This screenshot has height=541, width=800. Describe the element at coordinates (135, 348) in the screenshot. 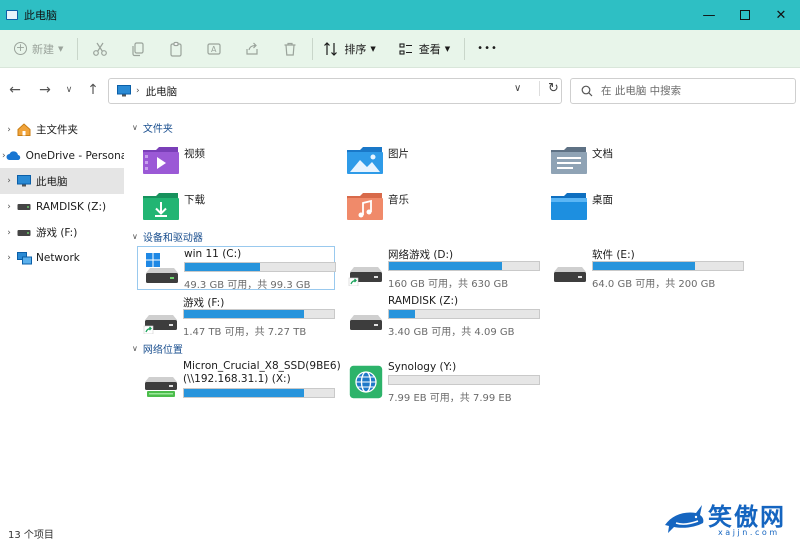

I see `collapse-chevron-icon: ∨` at that location.